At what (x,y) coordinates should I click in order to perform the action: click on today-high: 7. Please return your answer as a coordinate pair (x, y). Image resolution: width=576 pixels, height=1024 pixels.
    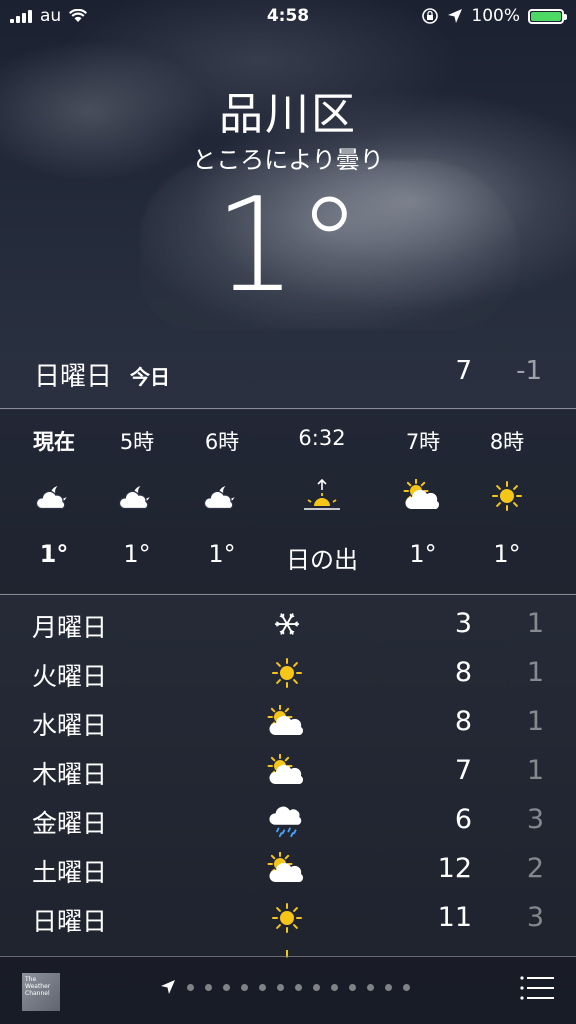
    Looking at the image, I should click on (463, 371).